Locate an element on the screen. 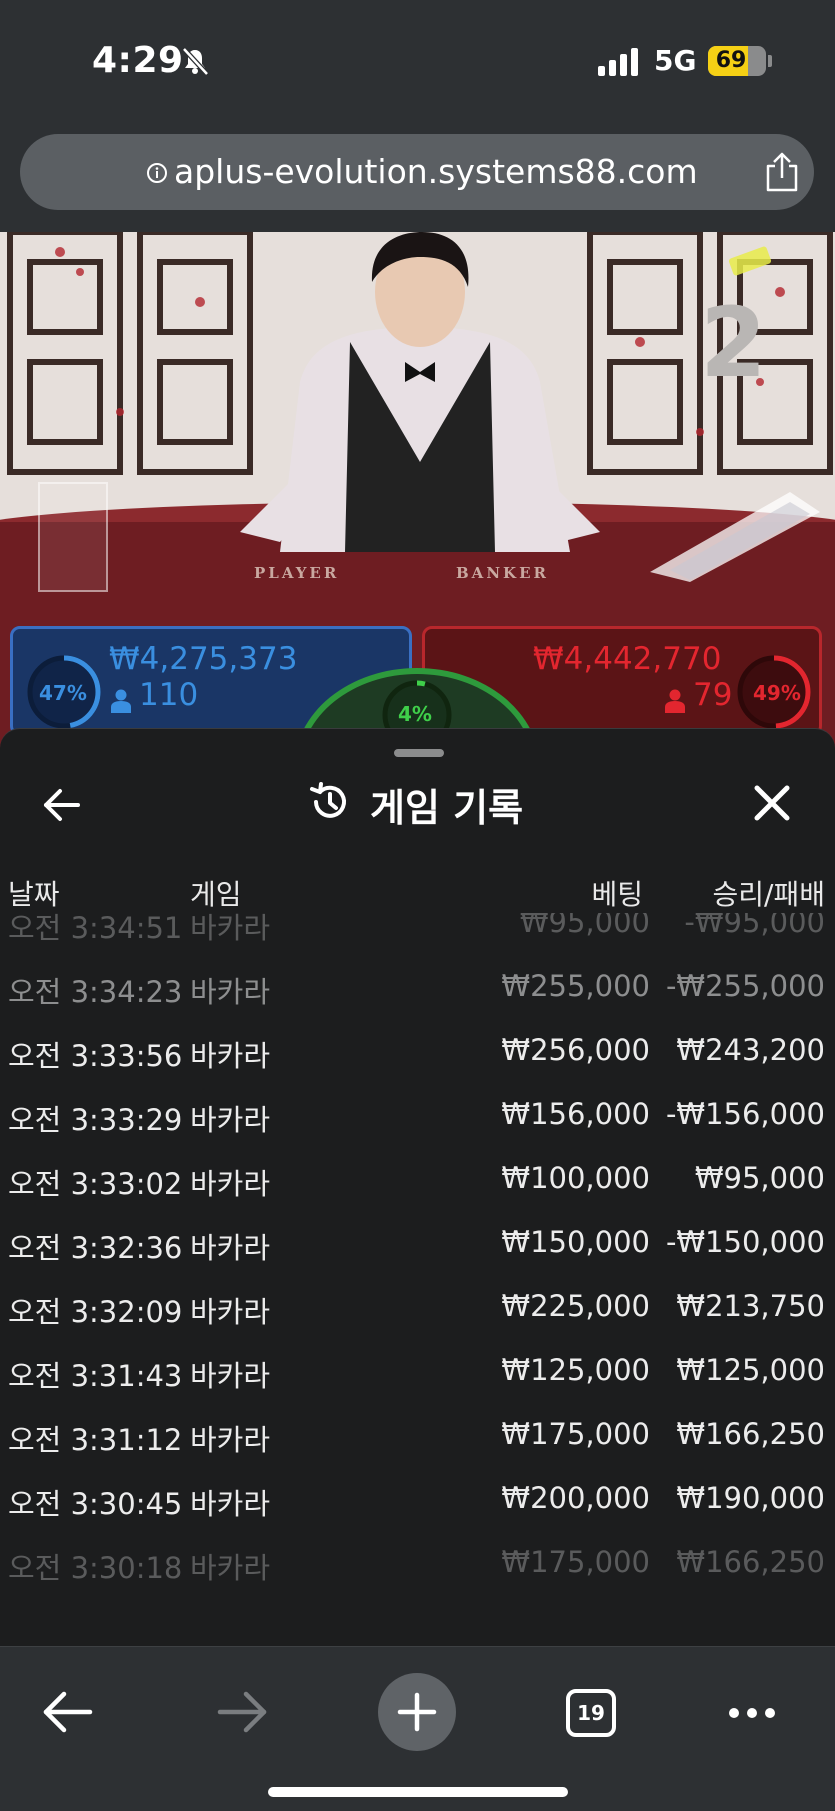  column-header-game: 게임 is located at coordinates (216, 894).